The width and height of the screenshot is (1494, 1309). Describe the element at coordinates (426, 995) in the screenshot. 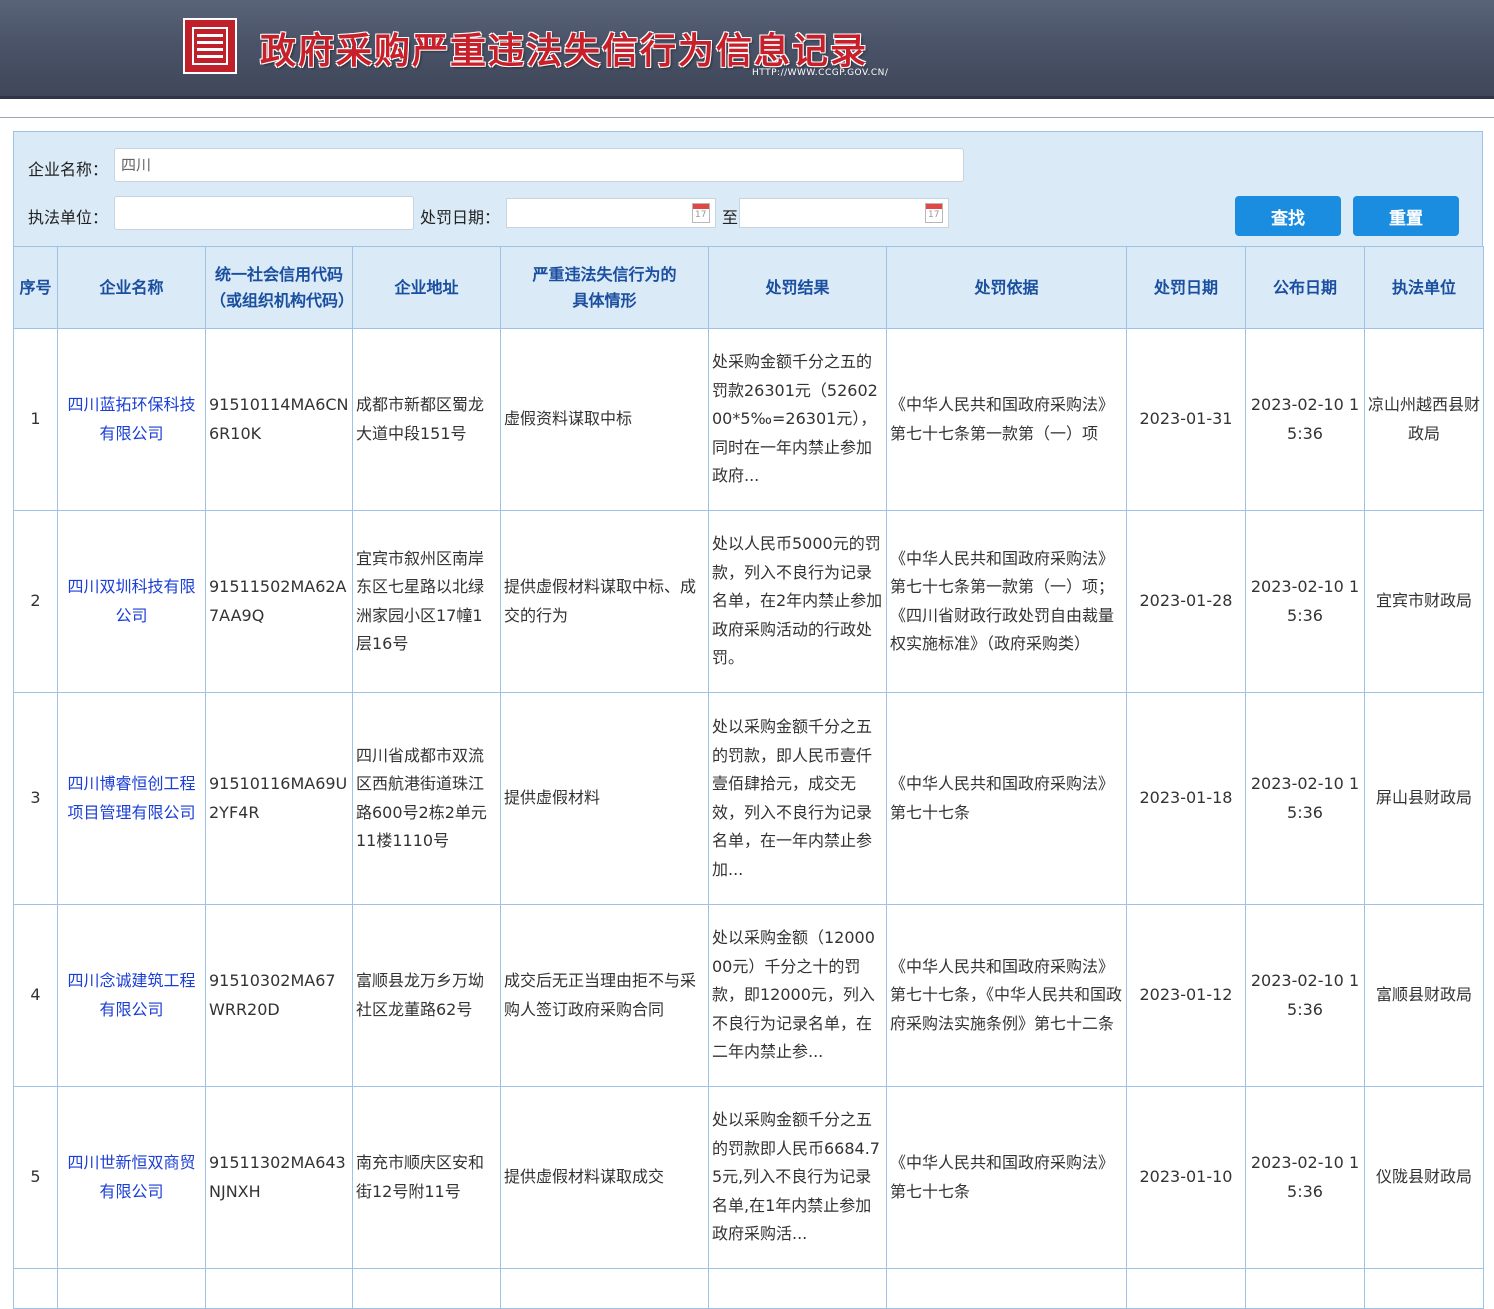

I see `address-cell: 富顺县龙万乡万坳社区龙董路62号` at that location.